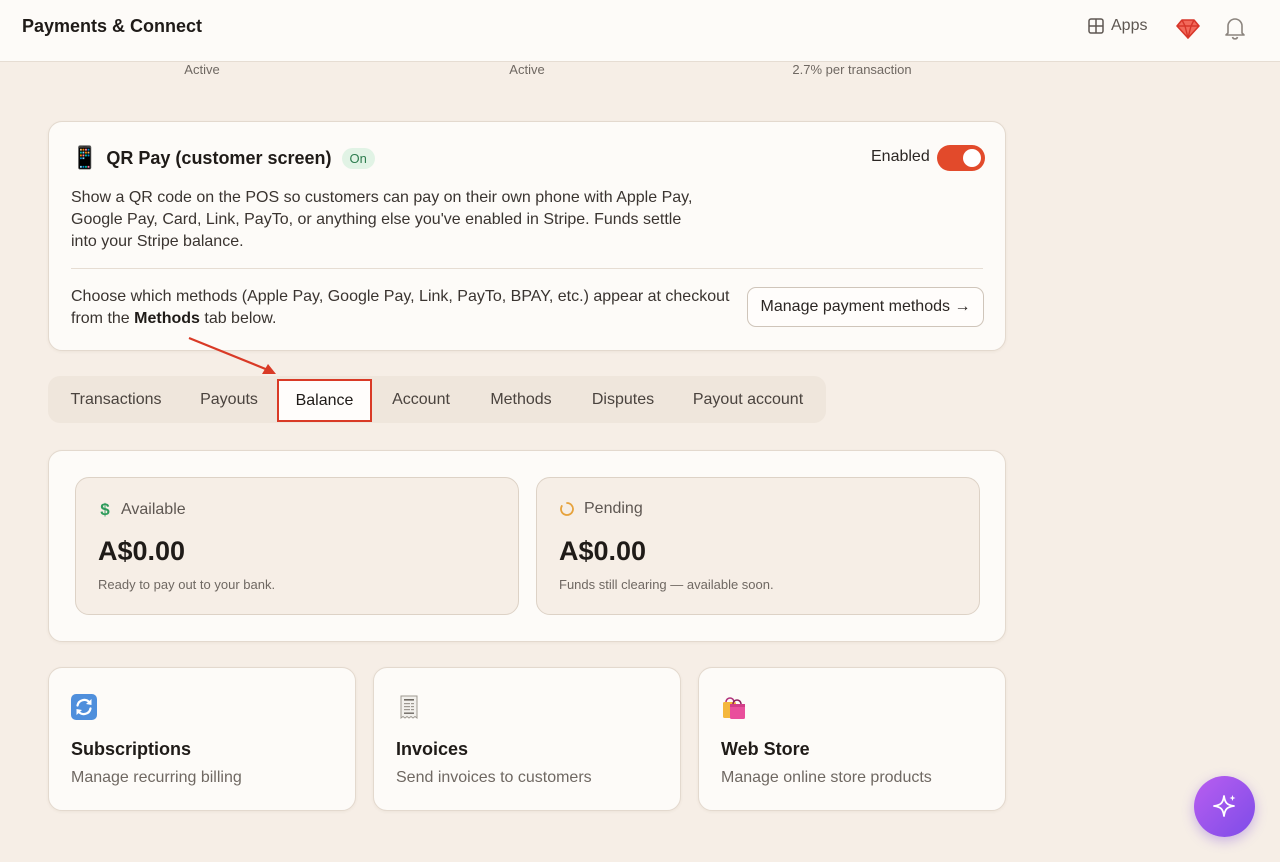 This screenshot has width=1280, height=862. Describe the element at coordinates (112, 26) in the screenshot. I see `page-title: Payments & Connect` at that location.